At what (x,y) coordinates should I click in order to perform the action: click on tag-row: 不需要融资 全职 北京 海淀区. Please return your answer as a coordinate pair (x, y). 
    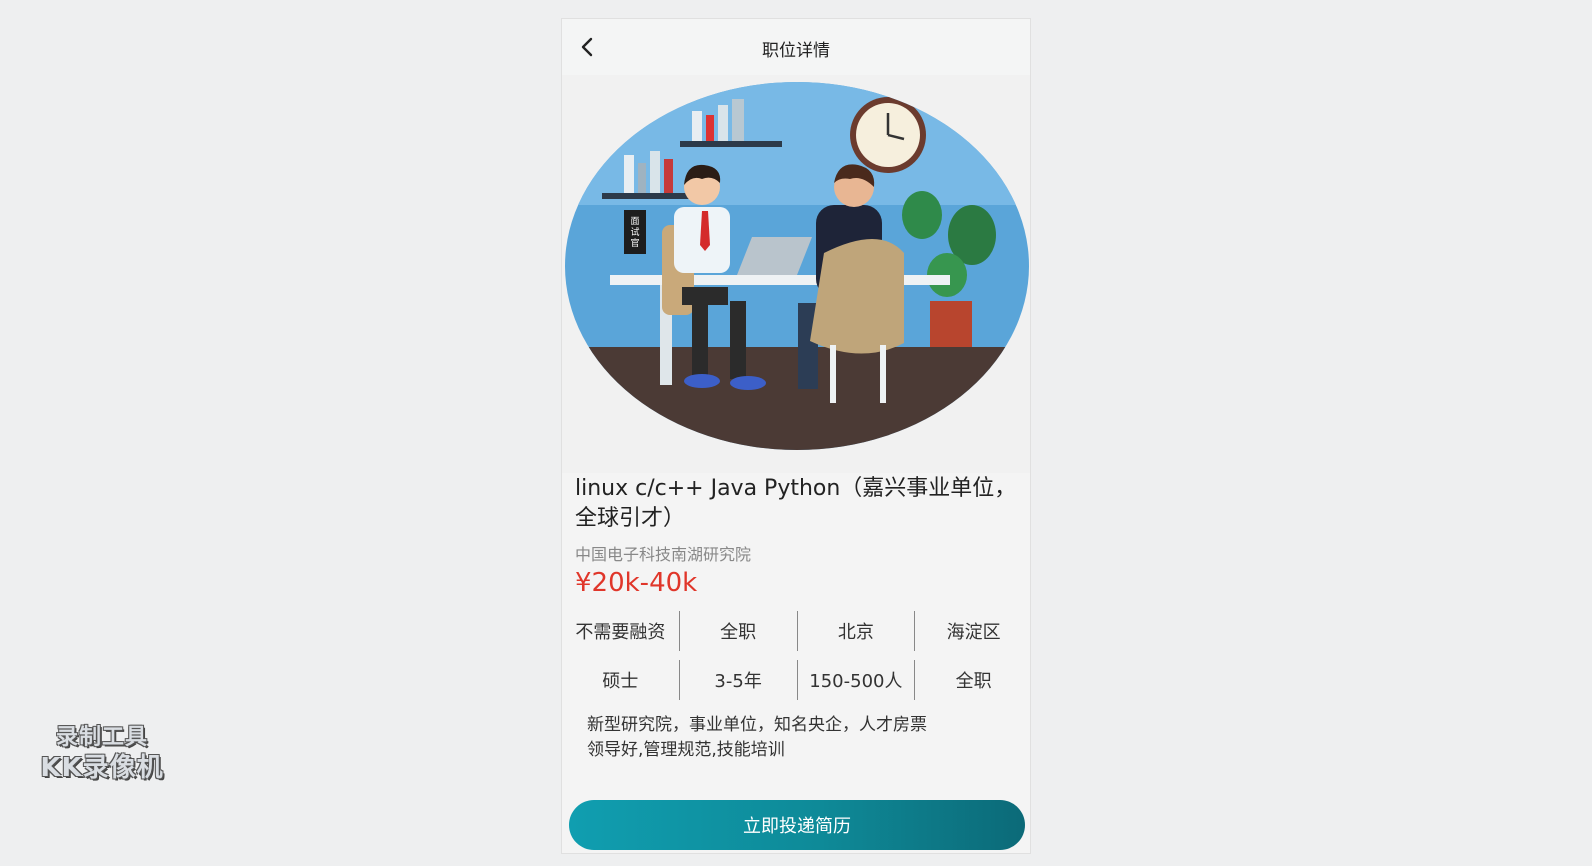
    Looking at the image, I should click on (796, 631).